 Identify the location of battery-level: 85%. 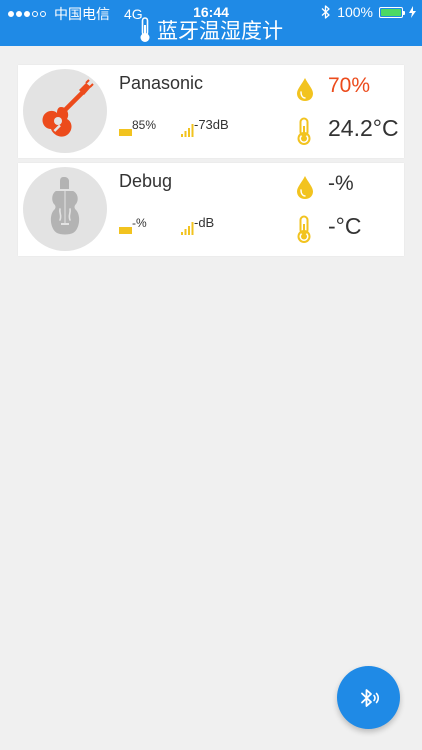
(144, 125).